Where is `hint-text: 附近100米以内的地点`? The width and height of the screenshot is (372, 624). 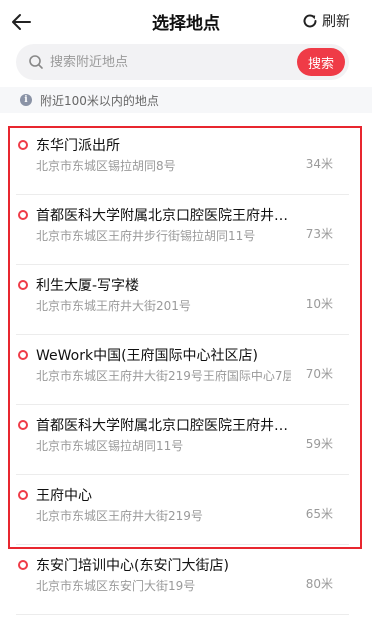 hint-text: 附近100米以内的地点 is located at coordinates (99, 101).